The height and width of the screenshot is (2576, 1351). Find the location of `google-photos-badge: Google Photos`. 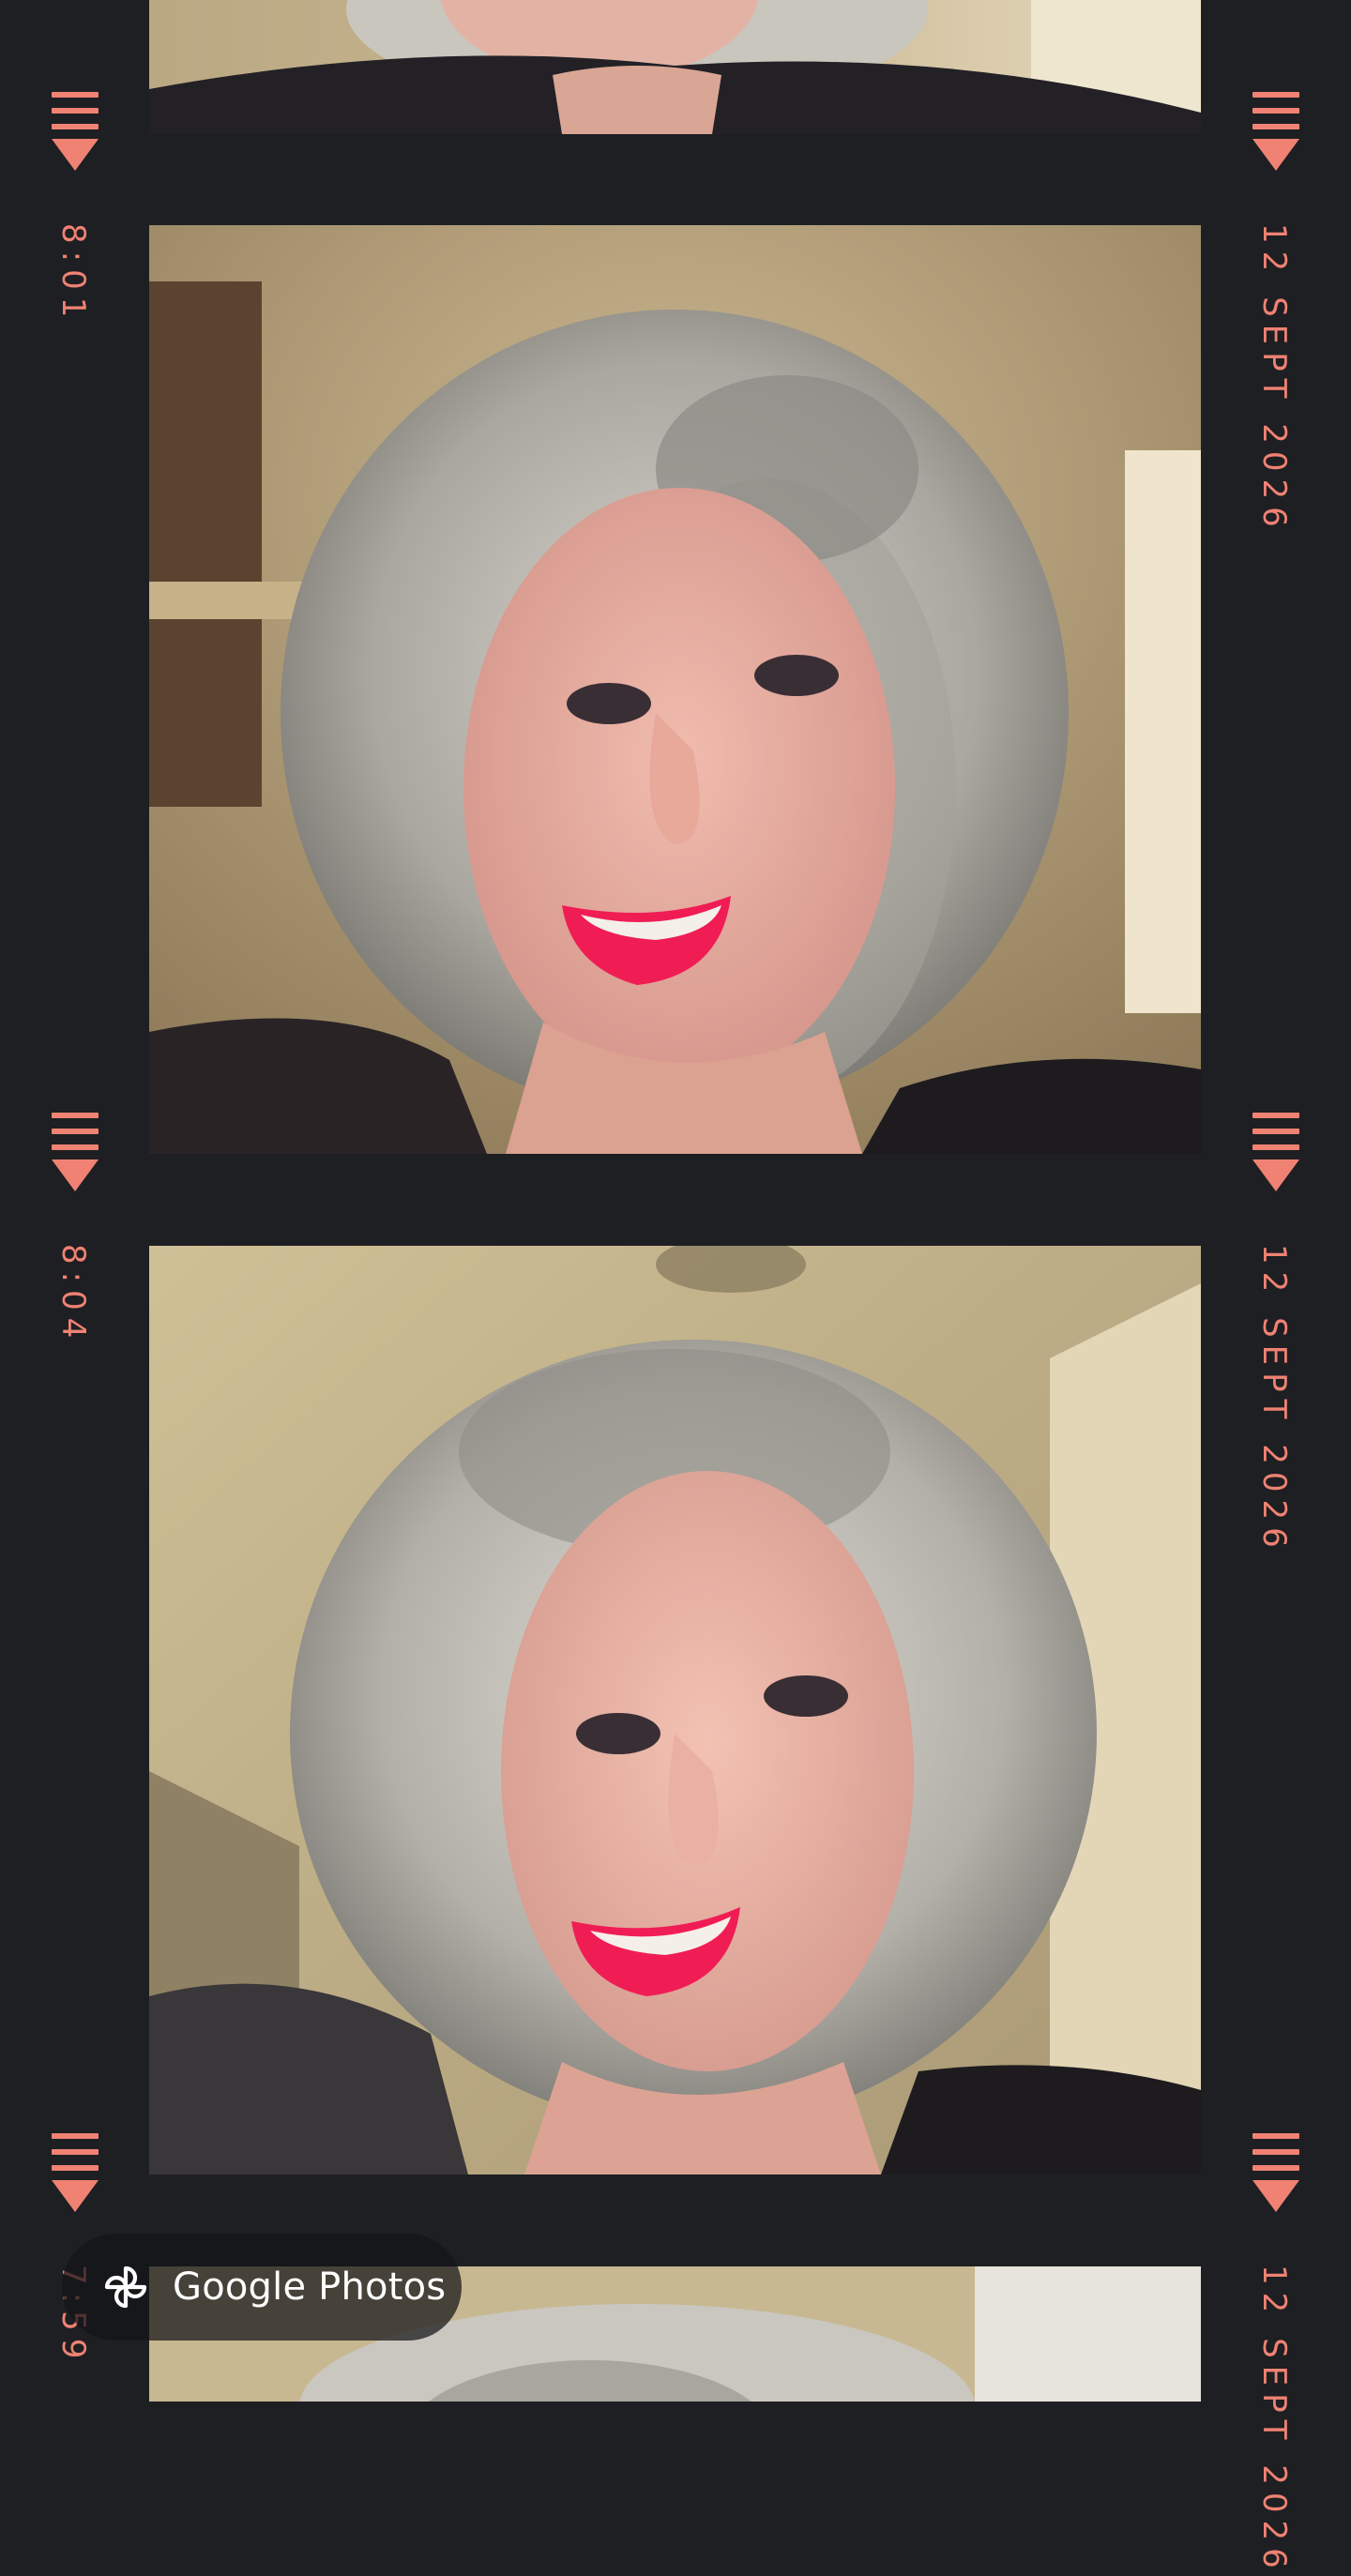

google-photos-badge: Google Photos is located at coordinates (262, 2287).